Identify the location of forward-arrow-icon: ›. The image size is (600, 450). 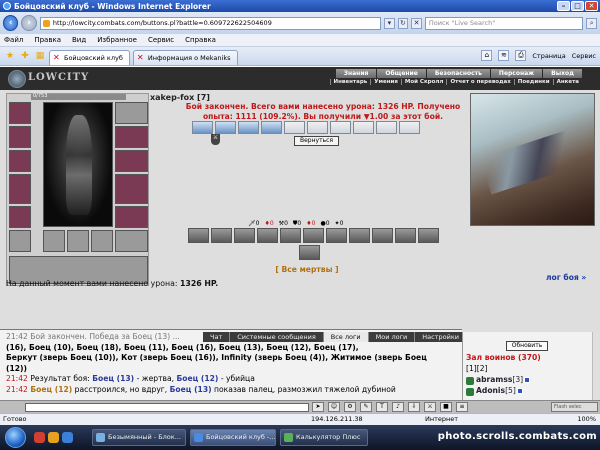
(29, 23).